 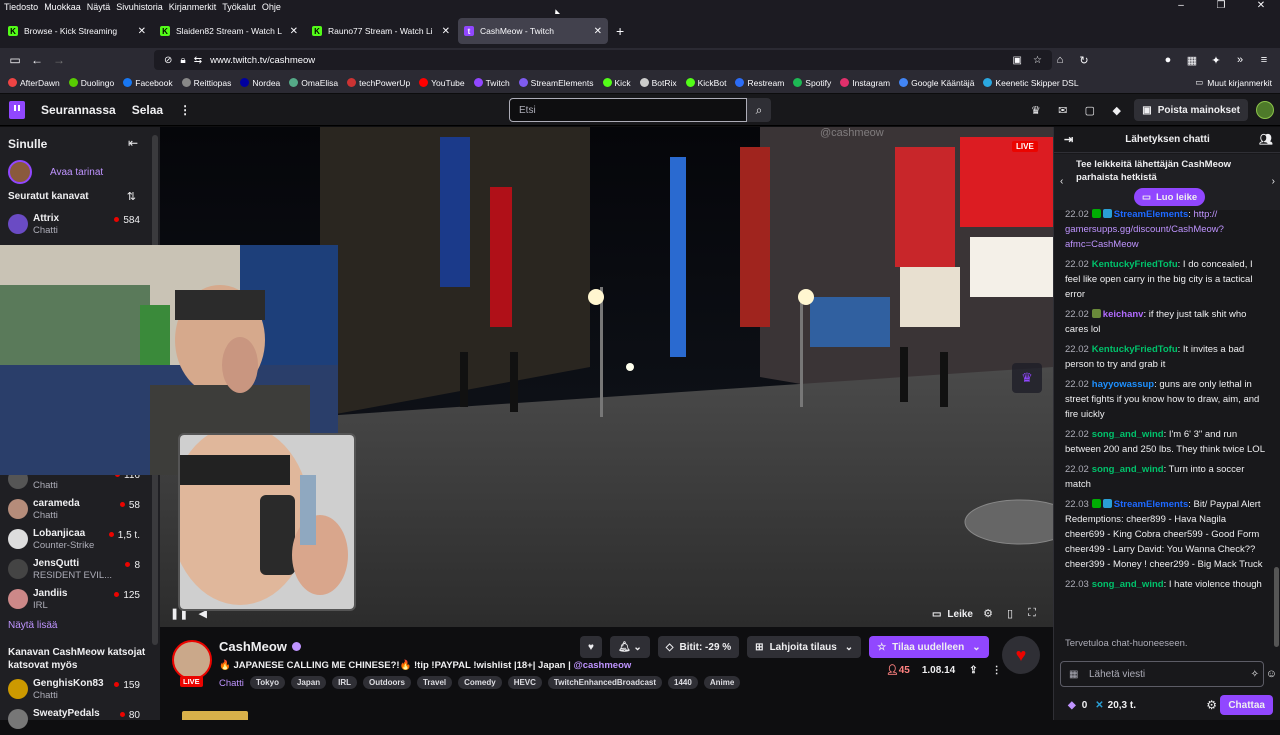 What do you see at coordinates (74, 226) in the screenshot?
I see `sidebar-channel-attrix: Attrix Chatti 584` at bounding box center [74, 226].